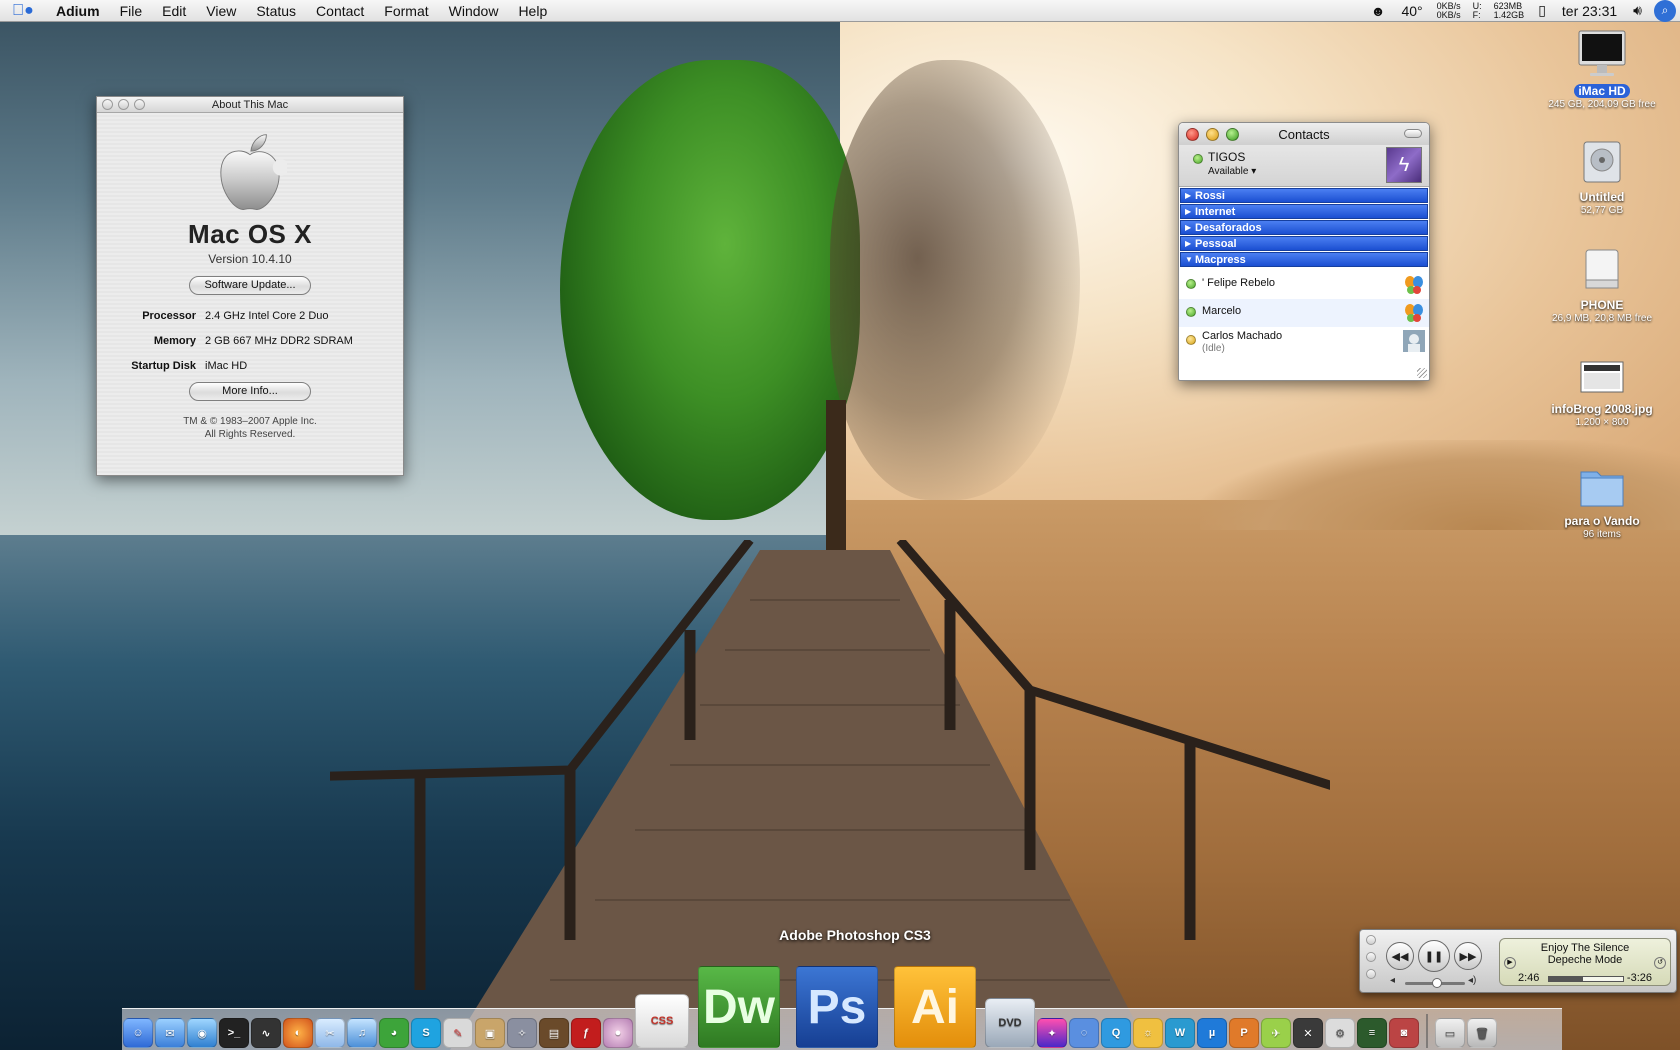 This screenshot has width=1680, height=1050. Describe the element at coordinates (1602, 177) in the screenshot. I see `desktop-icon-untitled: Untitled 52,77 GB` at that location.